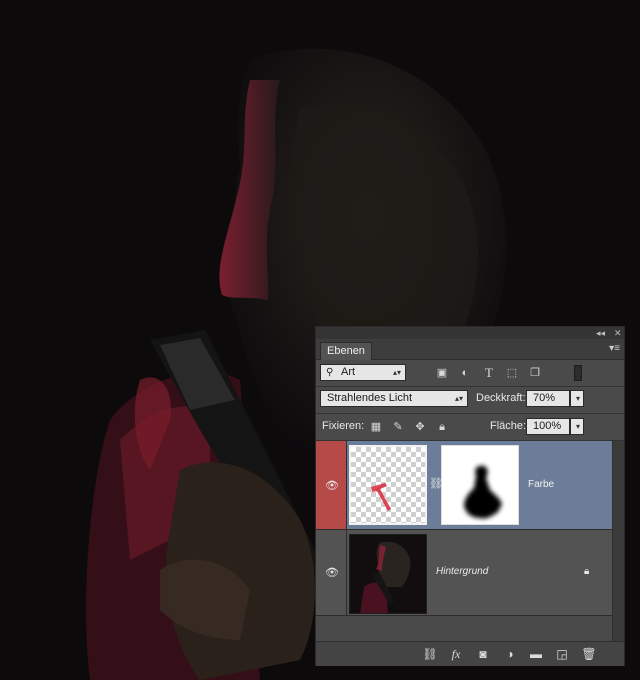  What do you see at coordinates (330, 372) in the screenshot?
I see `search-icon: ⚲` at bounding box center [330, 372].